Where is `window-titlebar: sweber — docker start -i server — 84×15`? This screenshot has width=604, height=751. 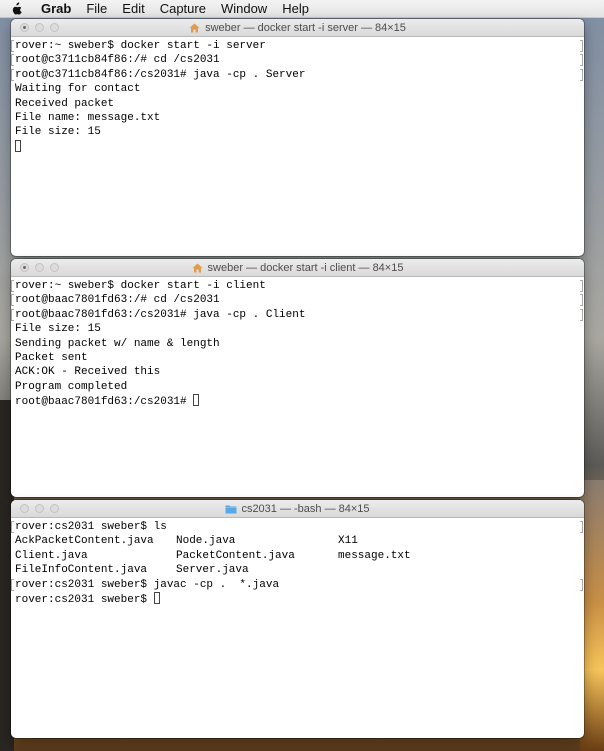 window-titlebar: sweber — docker start -i server — 84×15 is located at coordinates (297, 28).